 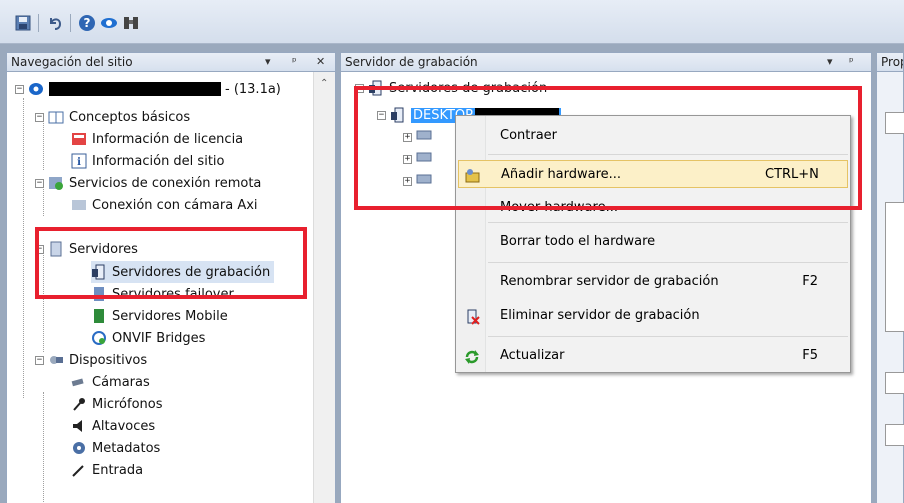 What do you see at coordinates (606, 62) in the screenshot?
I see `recording-server-header: Servidor de grabación ▾ ᵖ` at bounding box center [606, 62].